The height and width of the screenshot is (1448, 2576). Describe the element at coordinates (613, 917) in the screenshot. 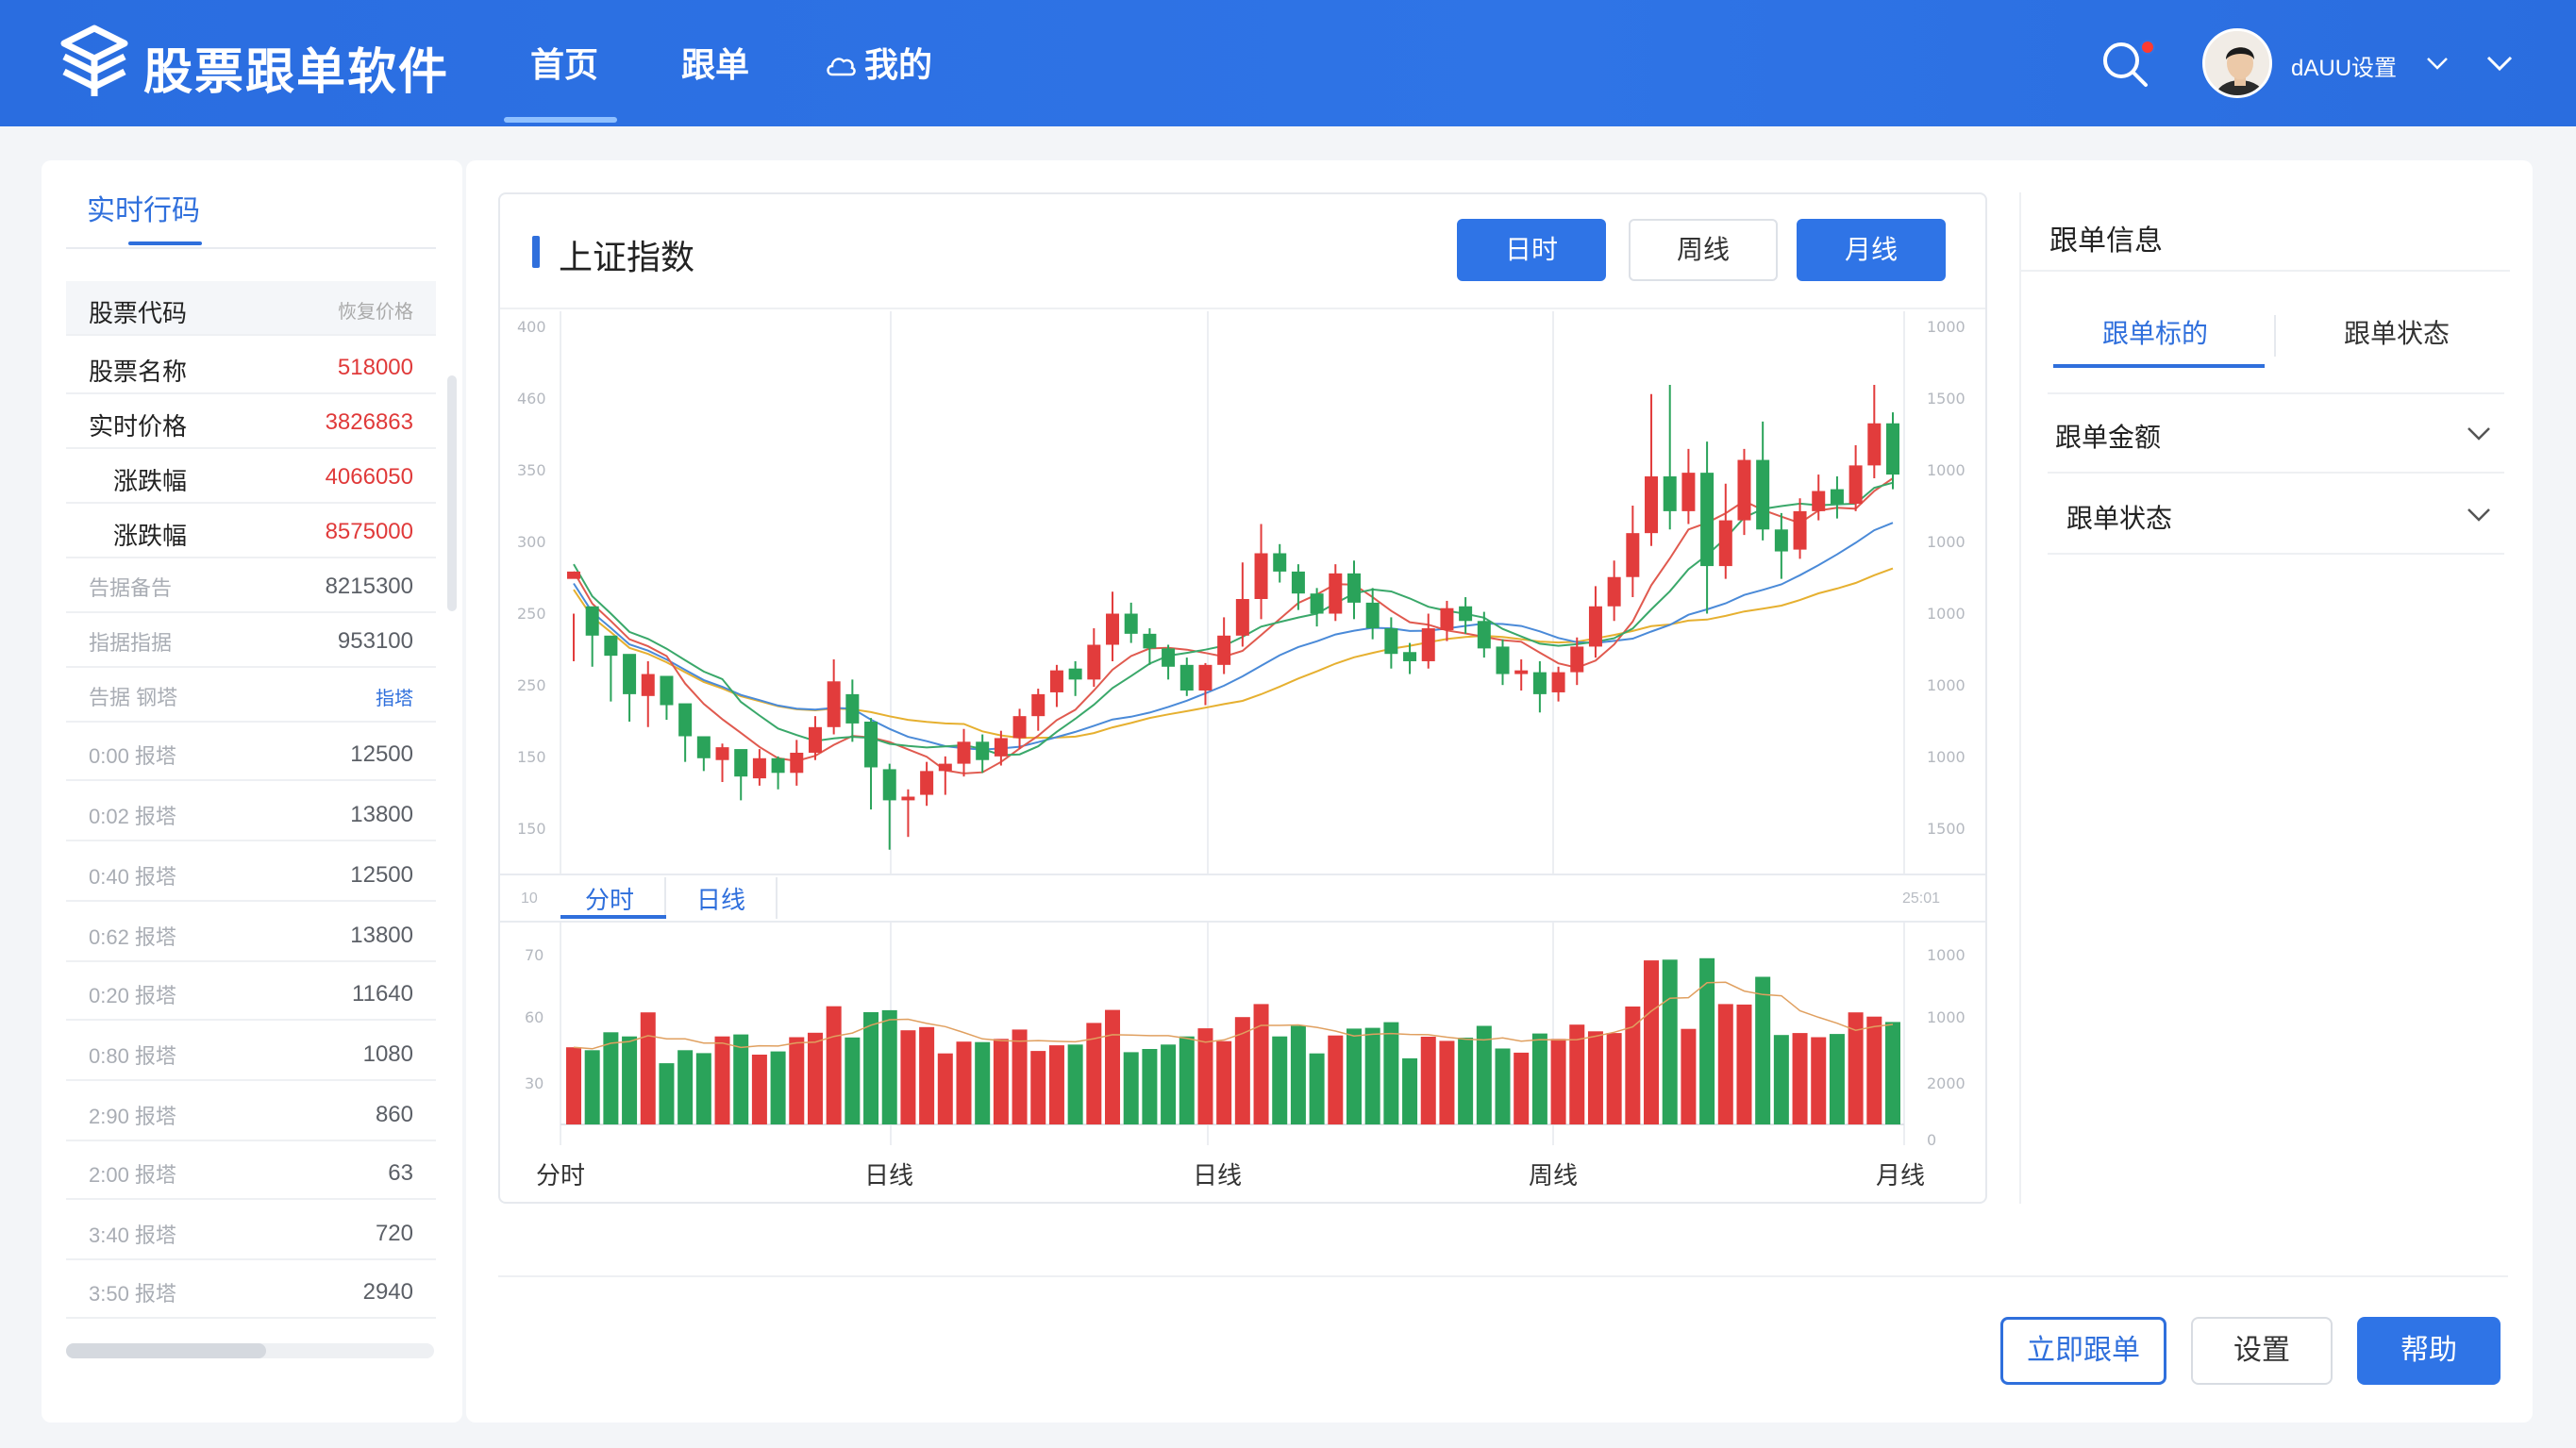

I see `sub-tab-active-indicator` at that location.